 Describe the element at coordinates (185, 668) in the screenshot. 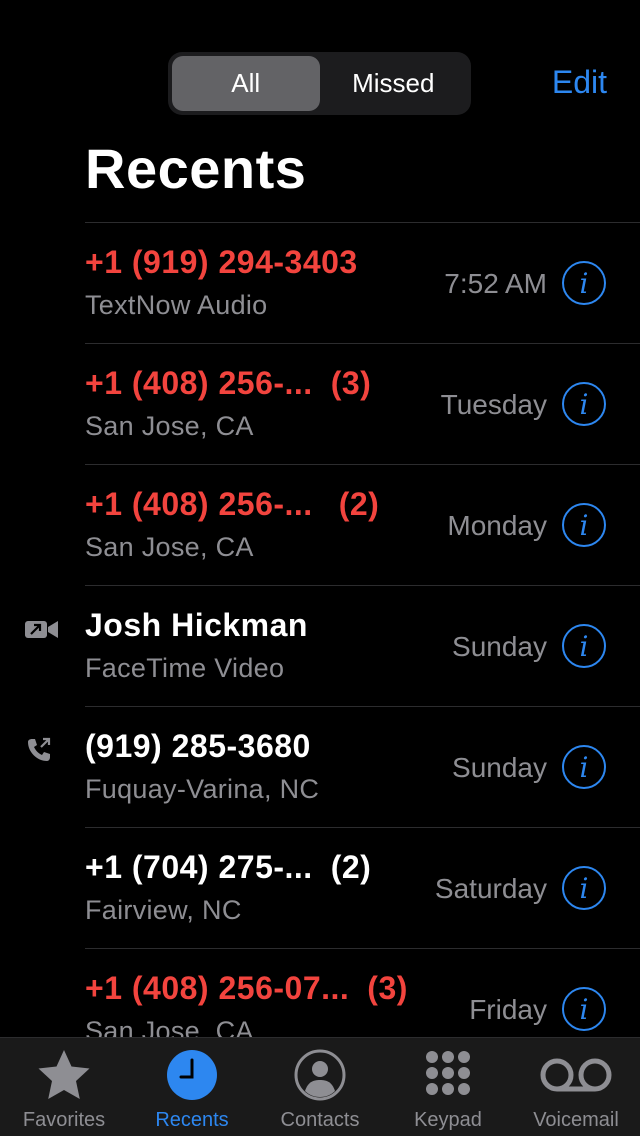

I see `call-subtitle: FaceTime Video` at that location.